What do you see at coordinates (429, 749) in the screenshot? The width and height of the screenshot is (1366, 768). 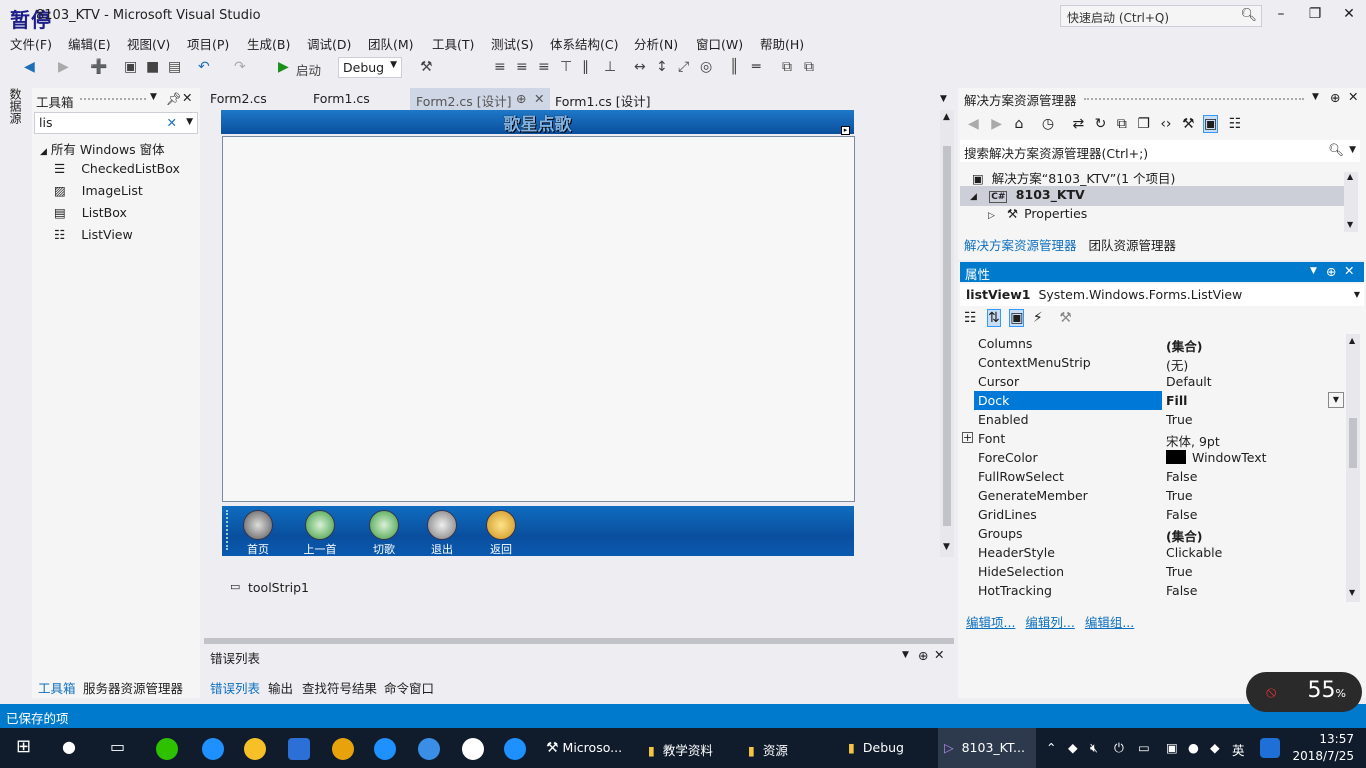 I see `feiq-icon` at bounding box center [429, 749].